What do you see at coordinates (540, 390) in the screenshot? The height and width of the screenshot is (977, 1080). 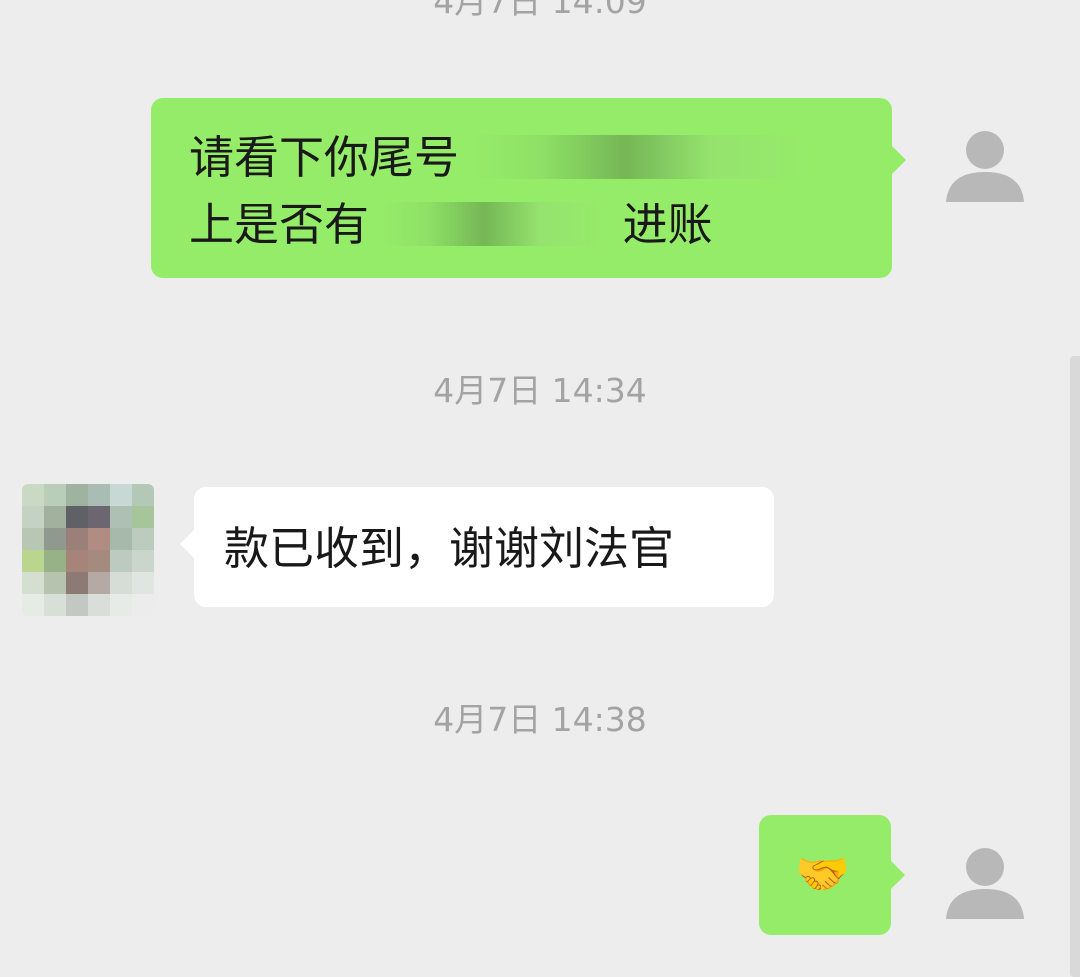 I see `timestamp-2: 4月7日 14:34` at bounding box center [540, 390].